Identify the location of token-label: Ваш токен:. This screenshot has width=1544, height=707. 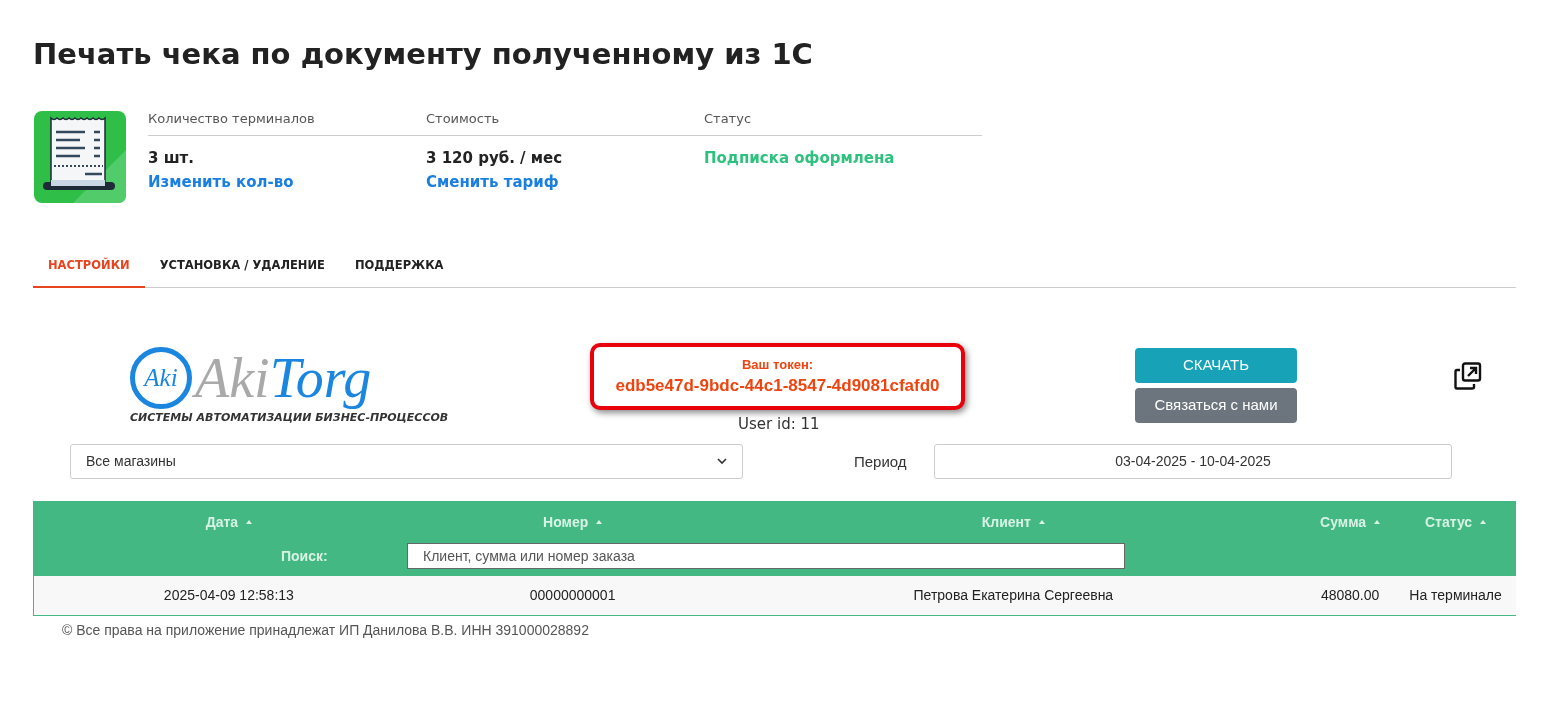
(777, 364).